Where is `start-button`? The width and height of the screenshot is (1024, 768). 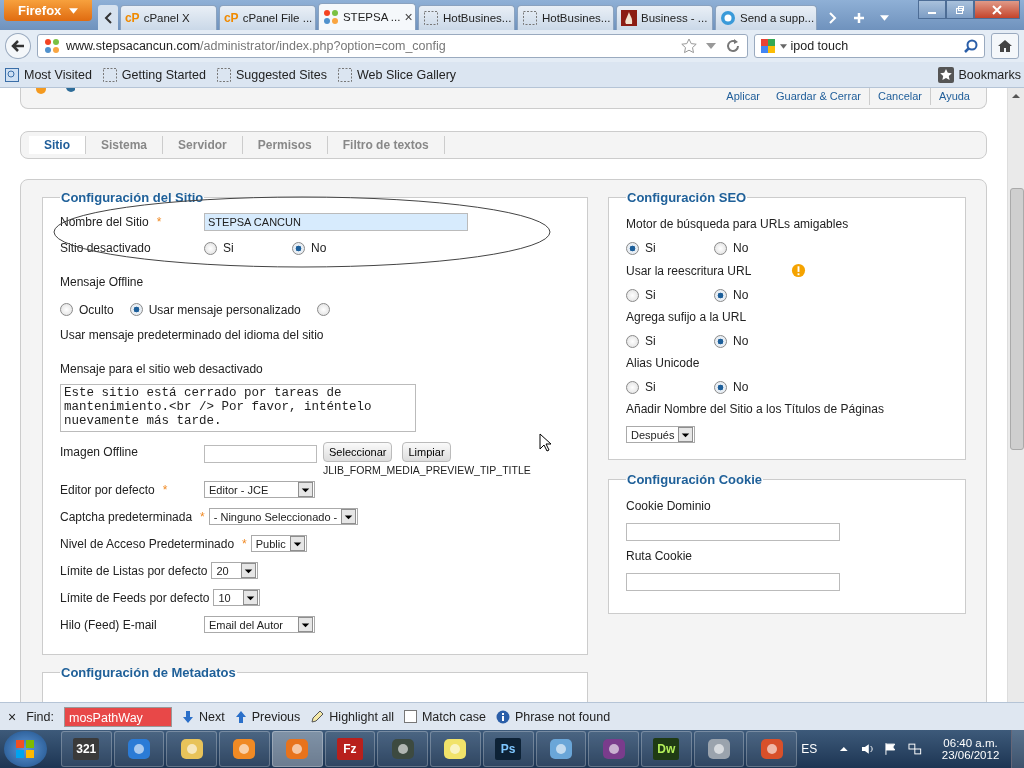
start-button is located at coordinates (25, 749).